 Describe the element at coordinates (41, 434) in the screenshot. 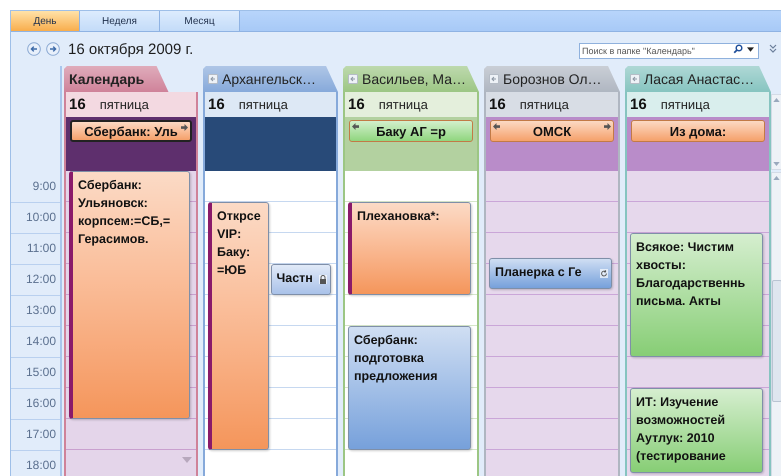

I see `time-label: 17:00` at that location.